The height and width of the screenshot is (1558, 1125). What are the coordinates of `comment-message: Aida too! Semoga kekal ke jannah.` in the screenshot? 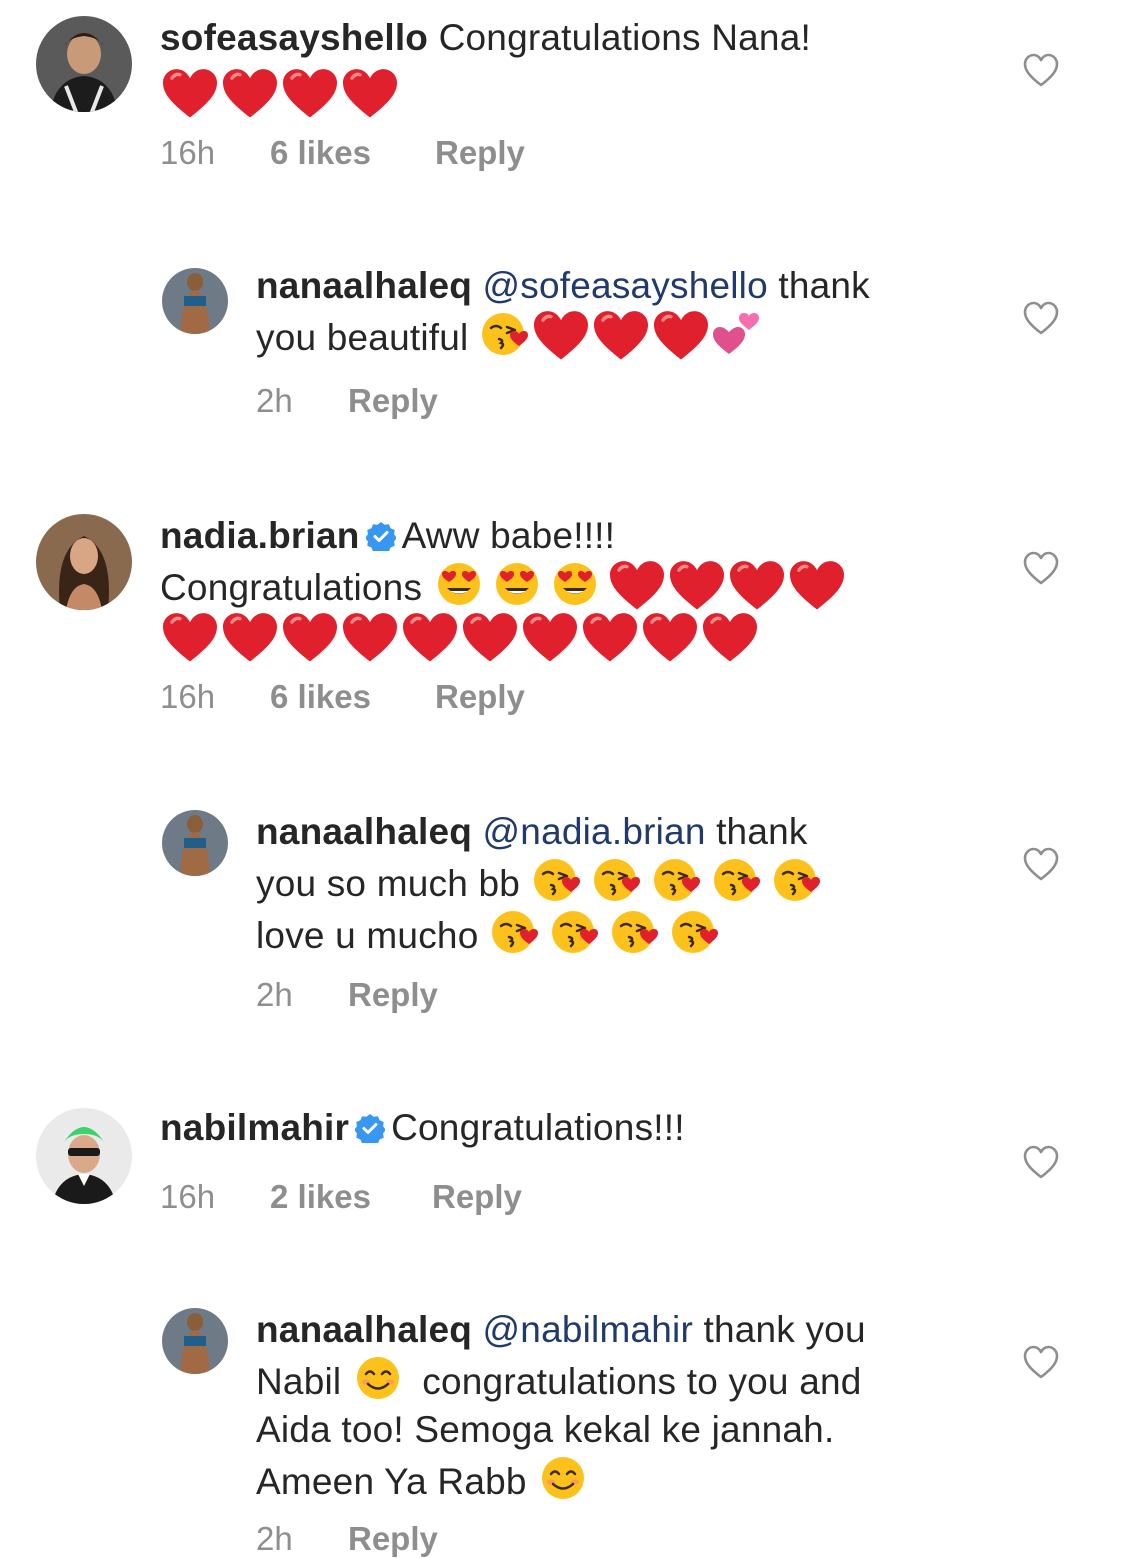 It's located at (545, 1429).